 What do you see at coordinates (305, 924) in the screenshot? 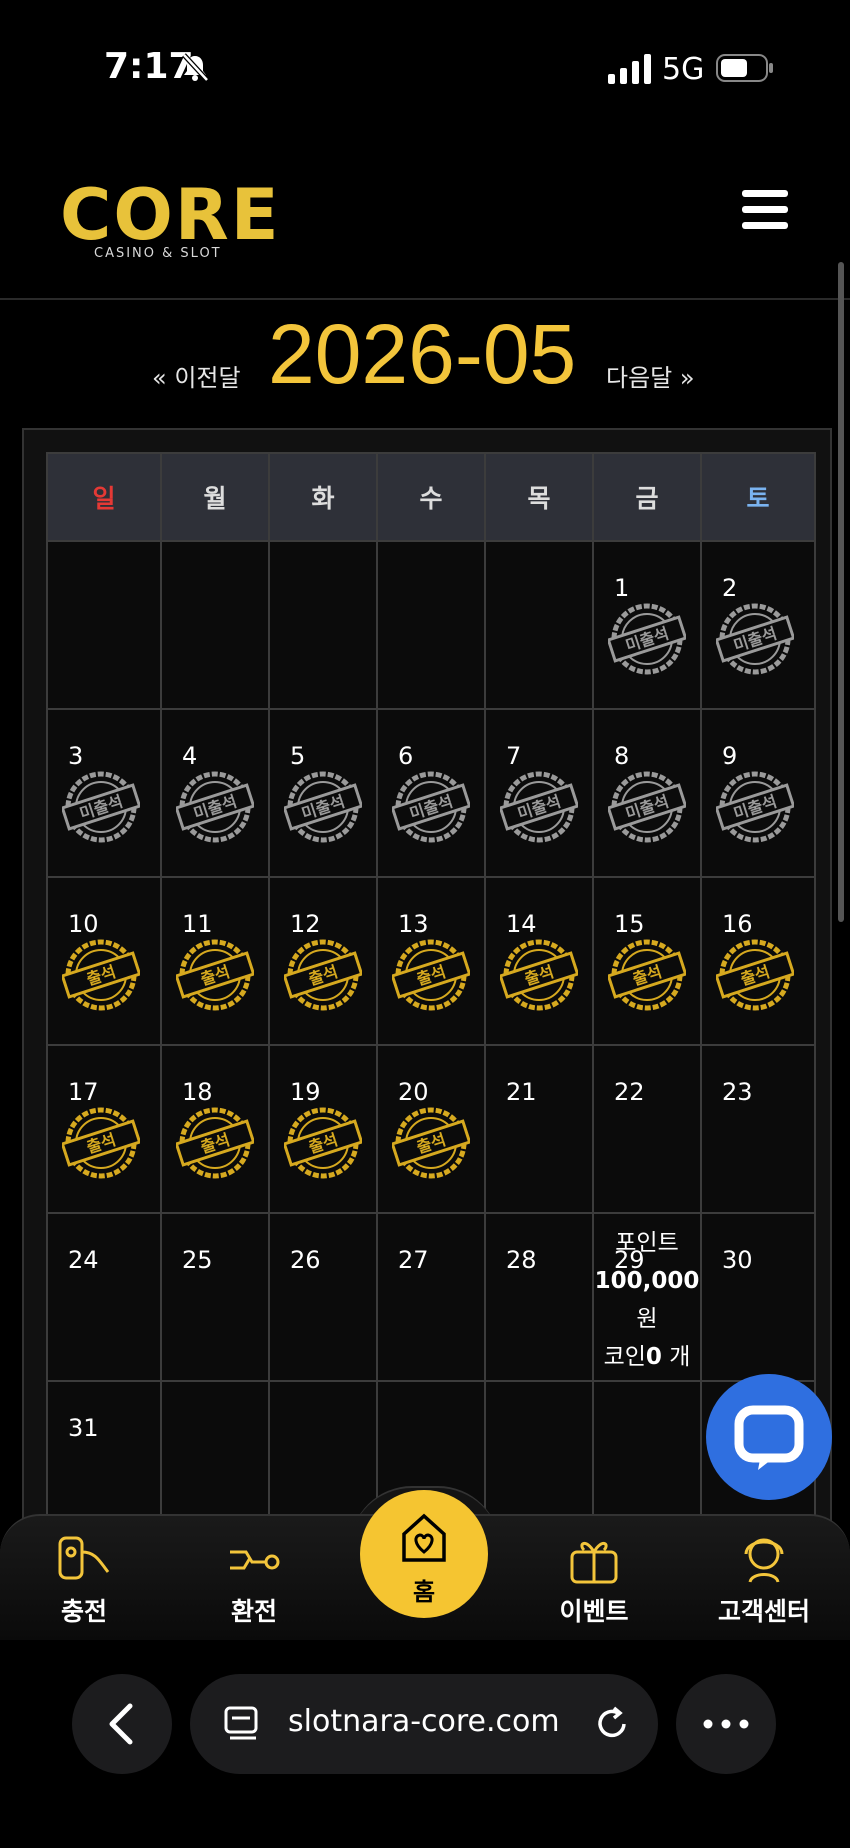
I see `day-number: 12` at bounding box center [305, 924].